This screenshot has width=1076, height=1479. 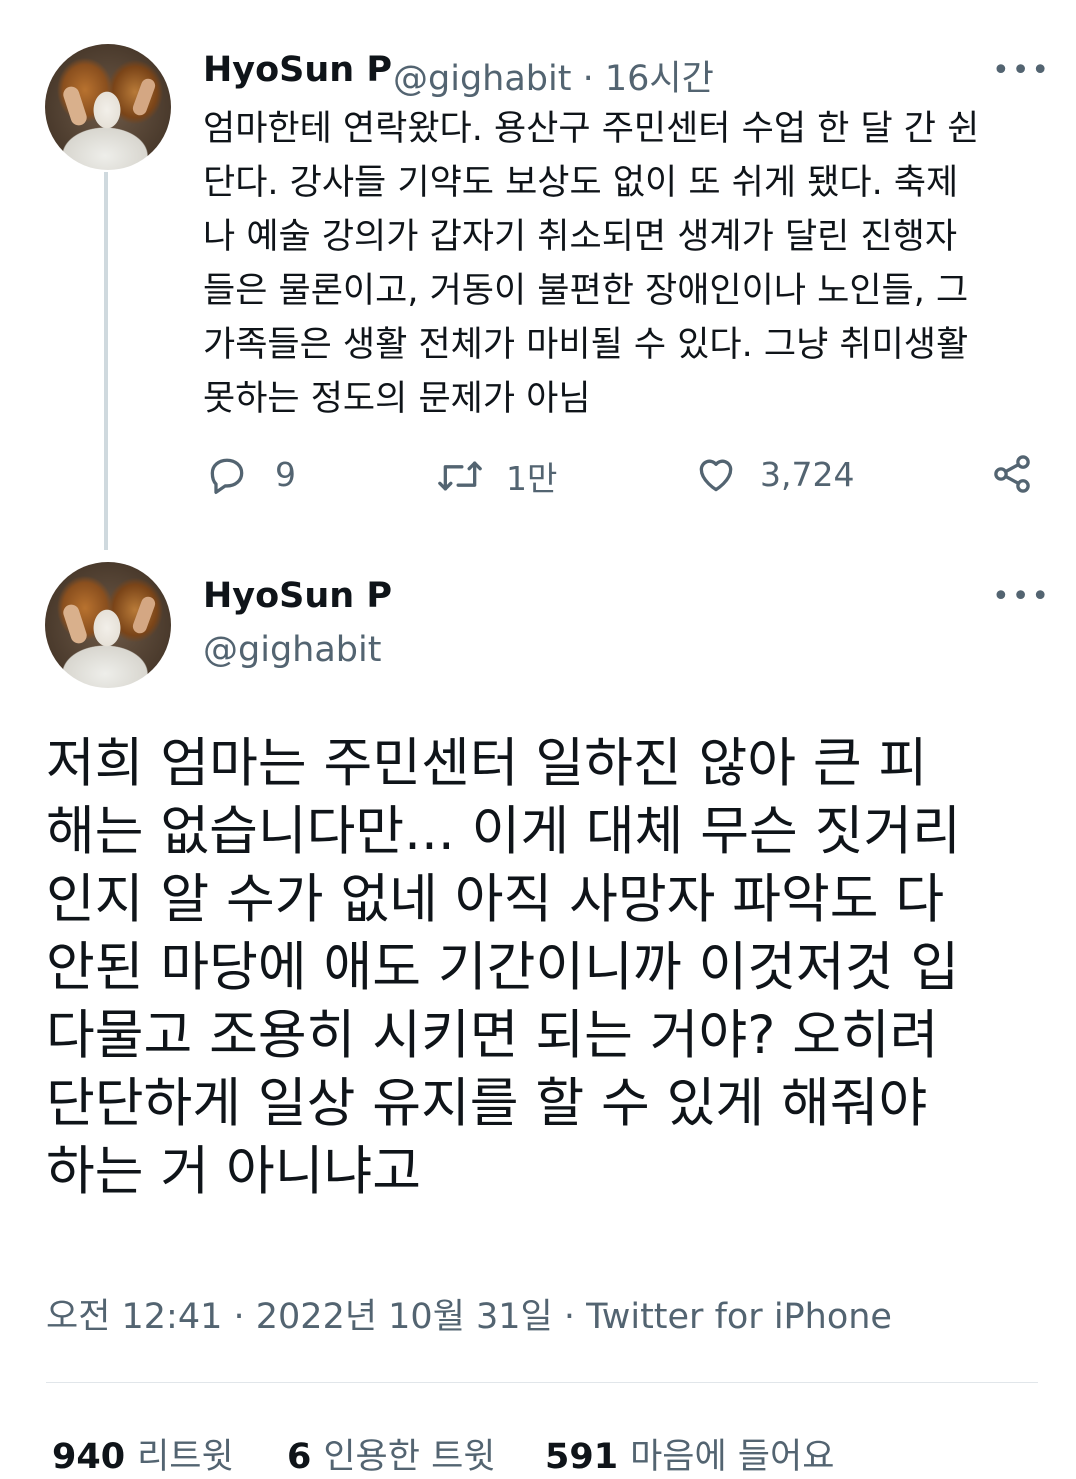 What do you see at coordinates (89, 1457) in the screenshot?
I see `retweets-count: 940` at bounding box center [89, 1457].